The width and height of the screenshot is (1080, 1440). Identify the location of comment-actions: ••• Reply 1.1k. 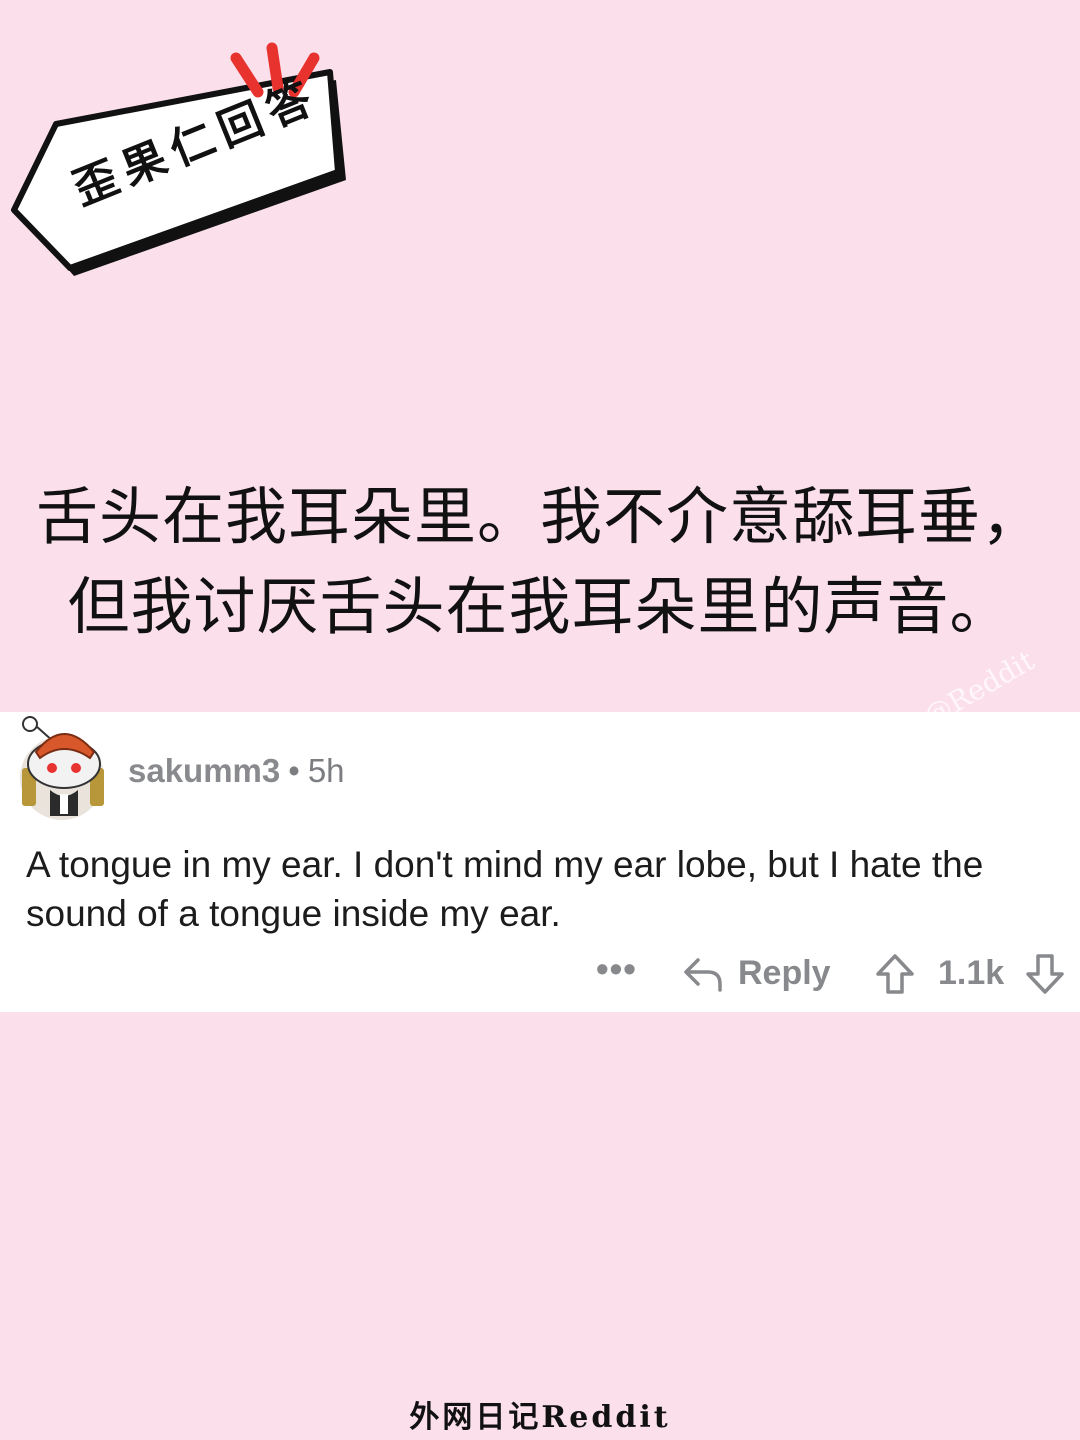
(540, 973).